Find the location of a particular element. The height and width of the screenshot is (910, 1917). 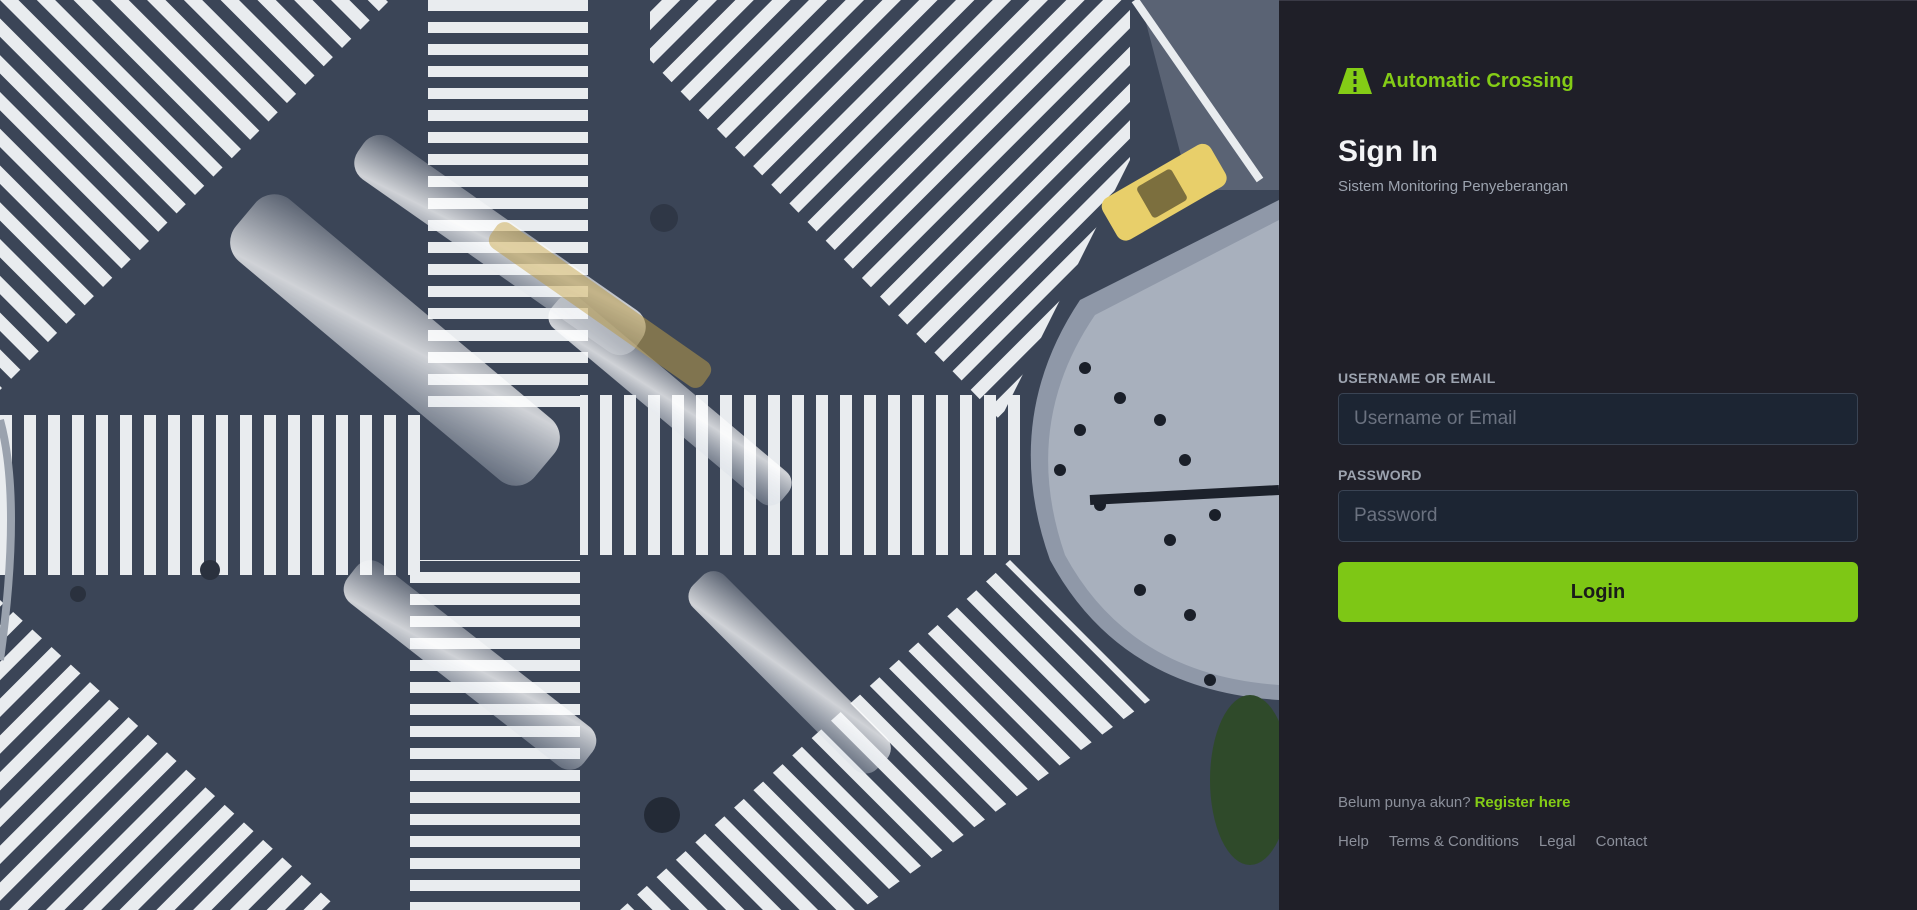

footer-link-legal: Legal is located at coordinates (1557, 841).